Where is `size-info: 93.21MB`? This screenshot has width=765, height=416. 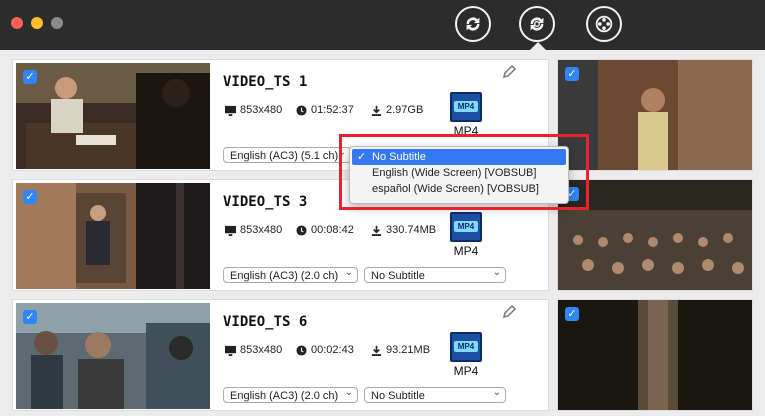 size-info: 93.21MB is located at coordinates (400, 350).